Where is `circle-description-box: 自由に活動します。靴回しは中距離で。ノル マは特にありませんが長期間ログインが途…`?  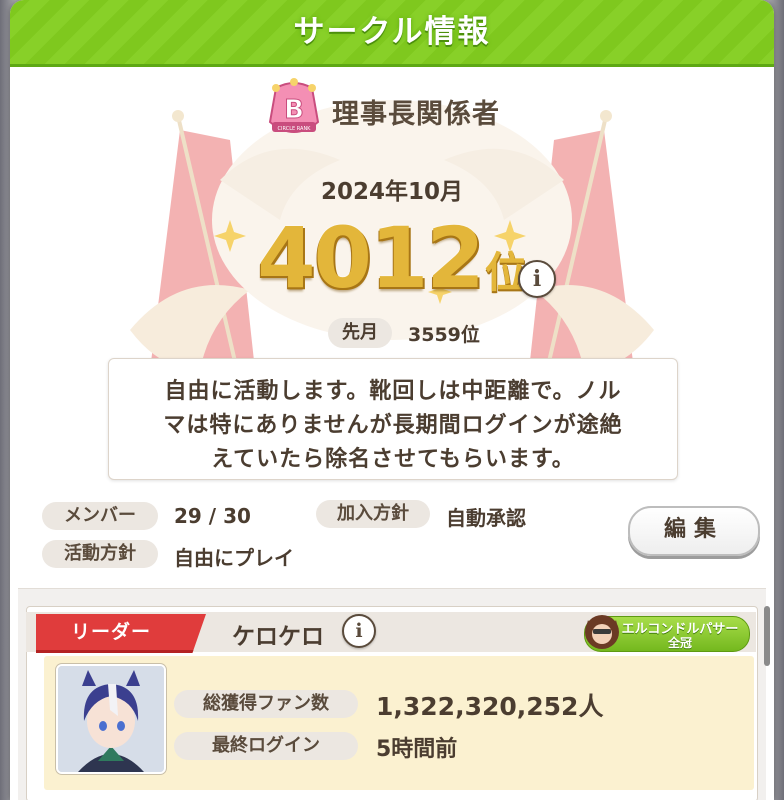 circle-description-box: 自由に活動します。靴回しは中距離で。ノル マは特にありませんが長期間ログインが途… is located at coordinates (393, 419).